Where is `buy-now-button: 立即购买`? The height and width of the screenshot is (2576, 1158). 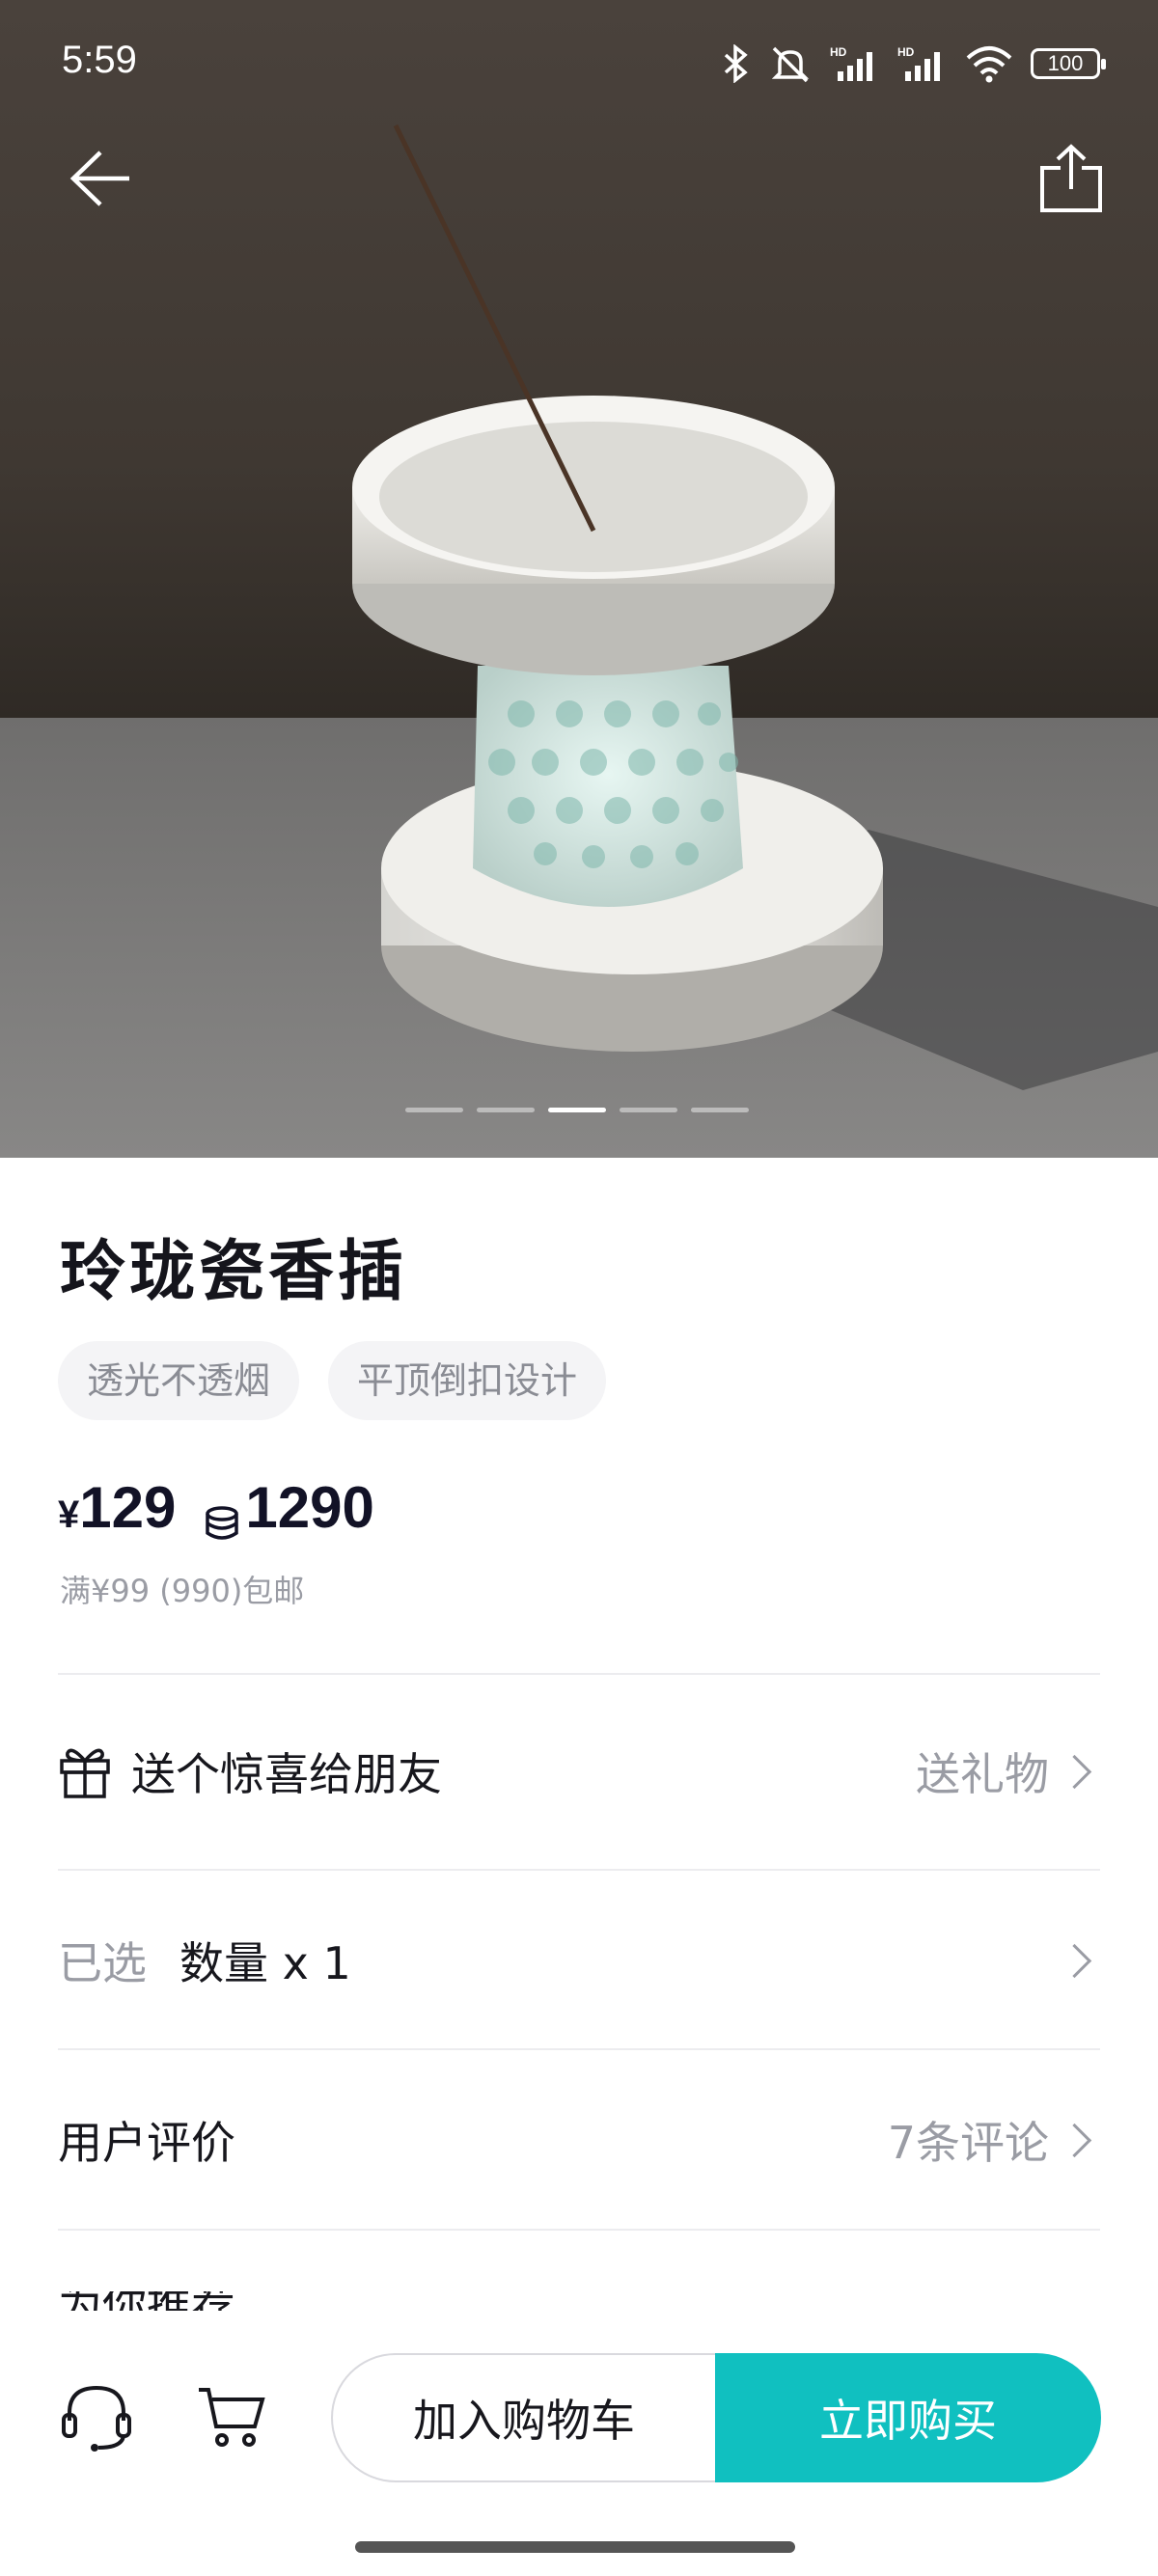
buy-now-button: 立即购买 is located at coordinates (908, 2418).